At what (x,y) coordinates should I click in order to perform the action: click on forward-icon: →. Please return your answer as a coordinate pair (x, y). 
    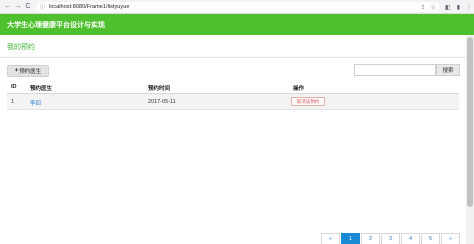
    Looking at the image, I should click on (18, 7).